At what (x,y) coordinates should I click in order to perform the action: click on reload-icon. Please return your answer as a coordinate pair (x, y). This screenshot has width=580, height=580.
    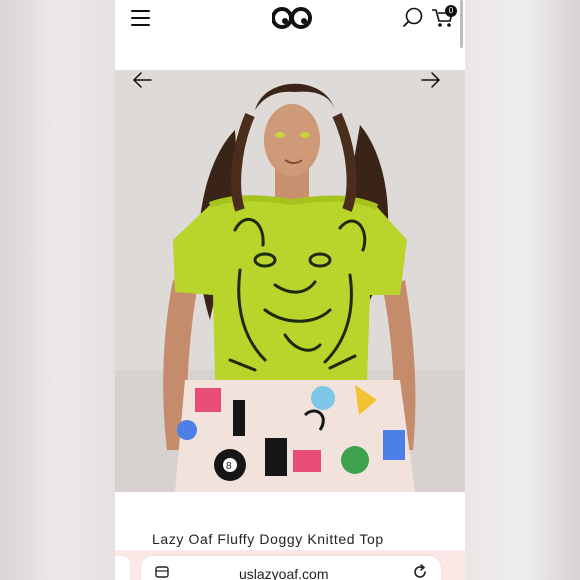
    Looking at the image, I should click on (420, 572).